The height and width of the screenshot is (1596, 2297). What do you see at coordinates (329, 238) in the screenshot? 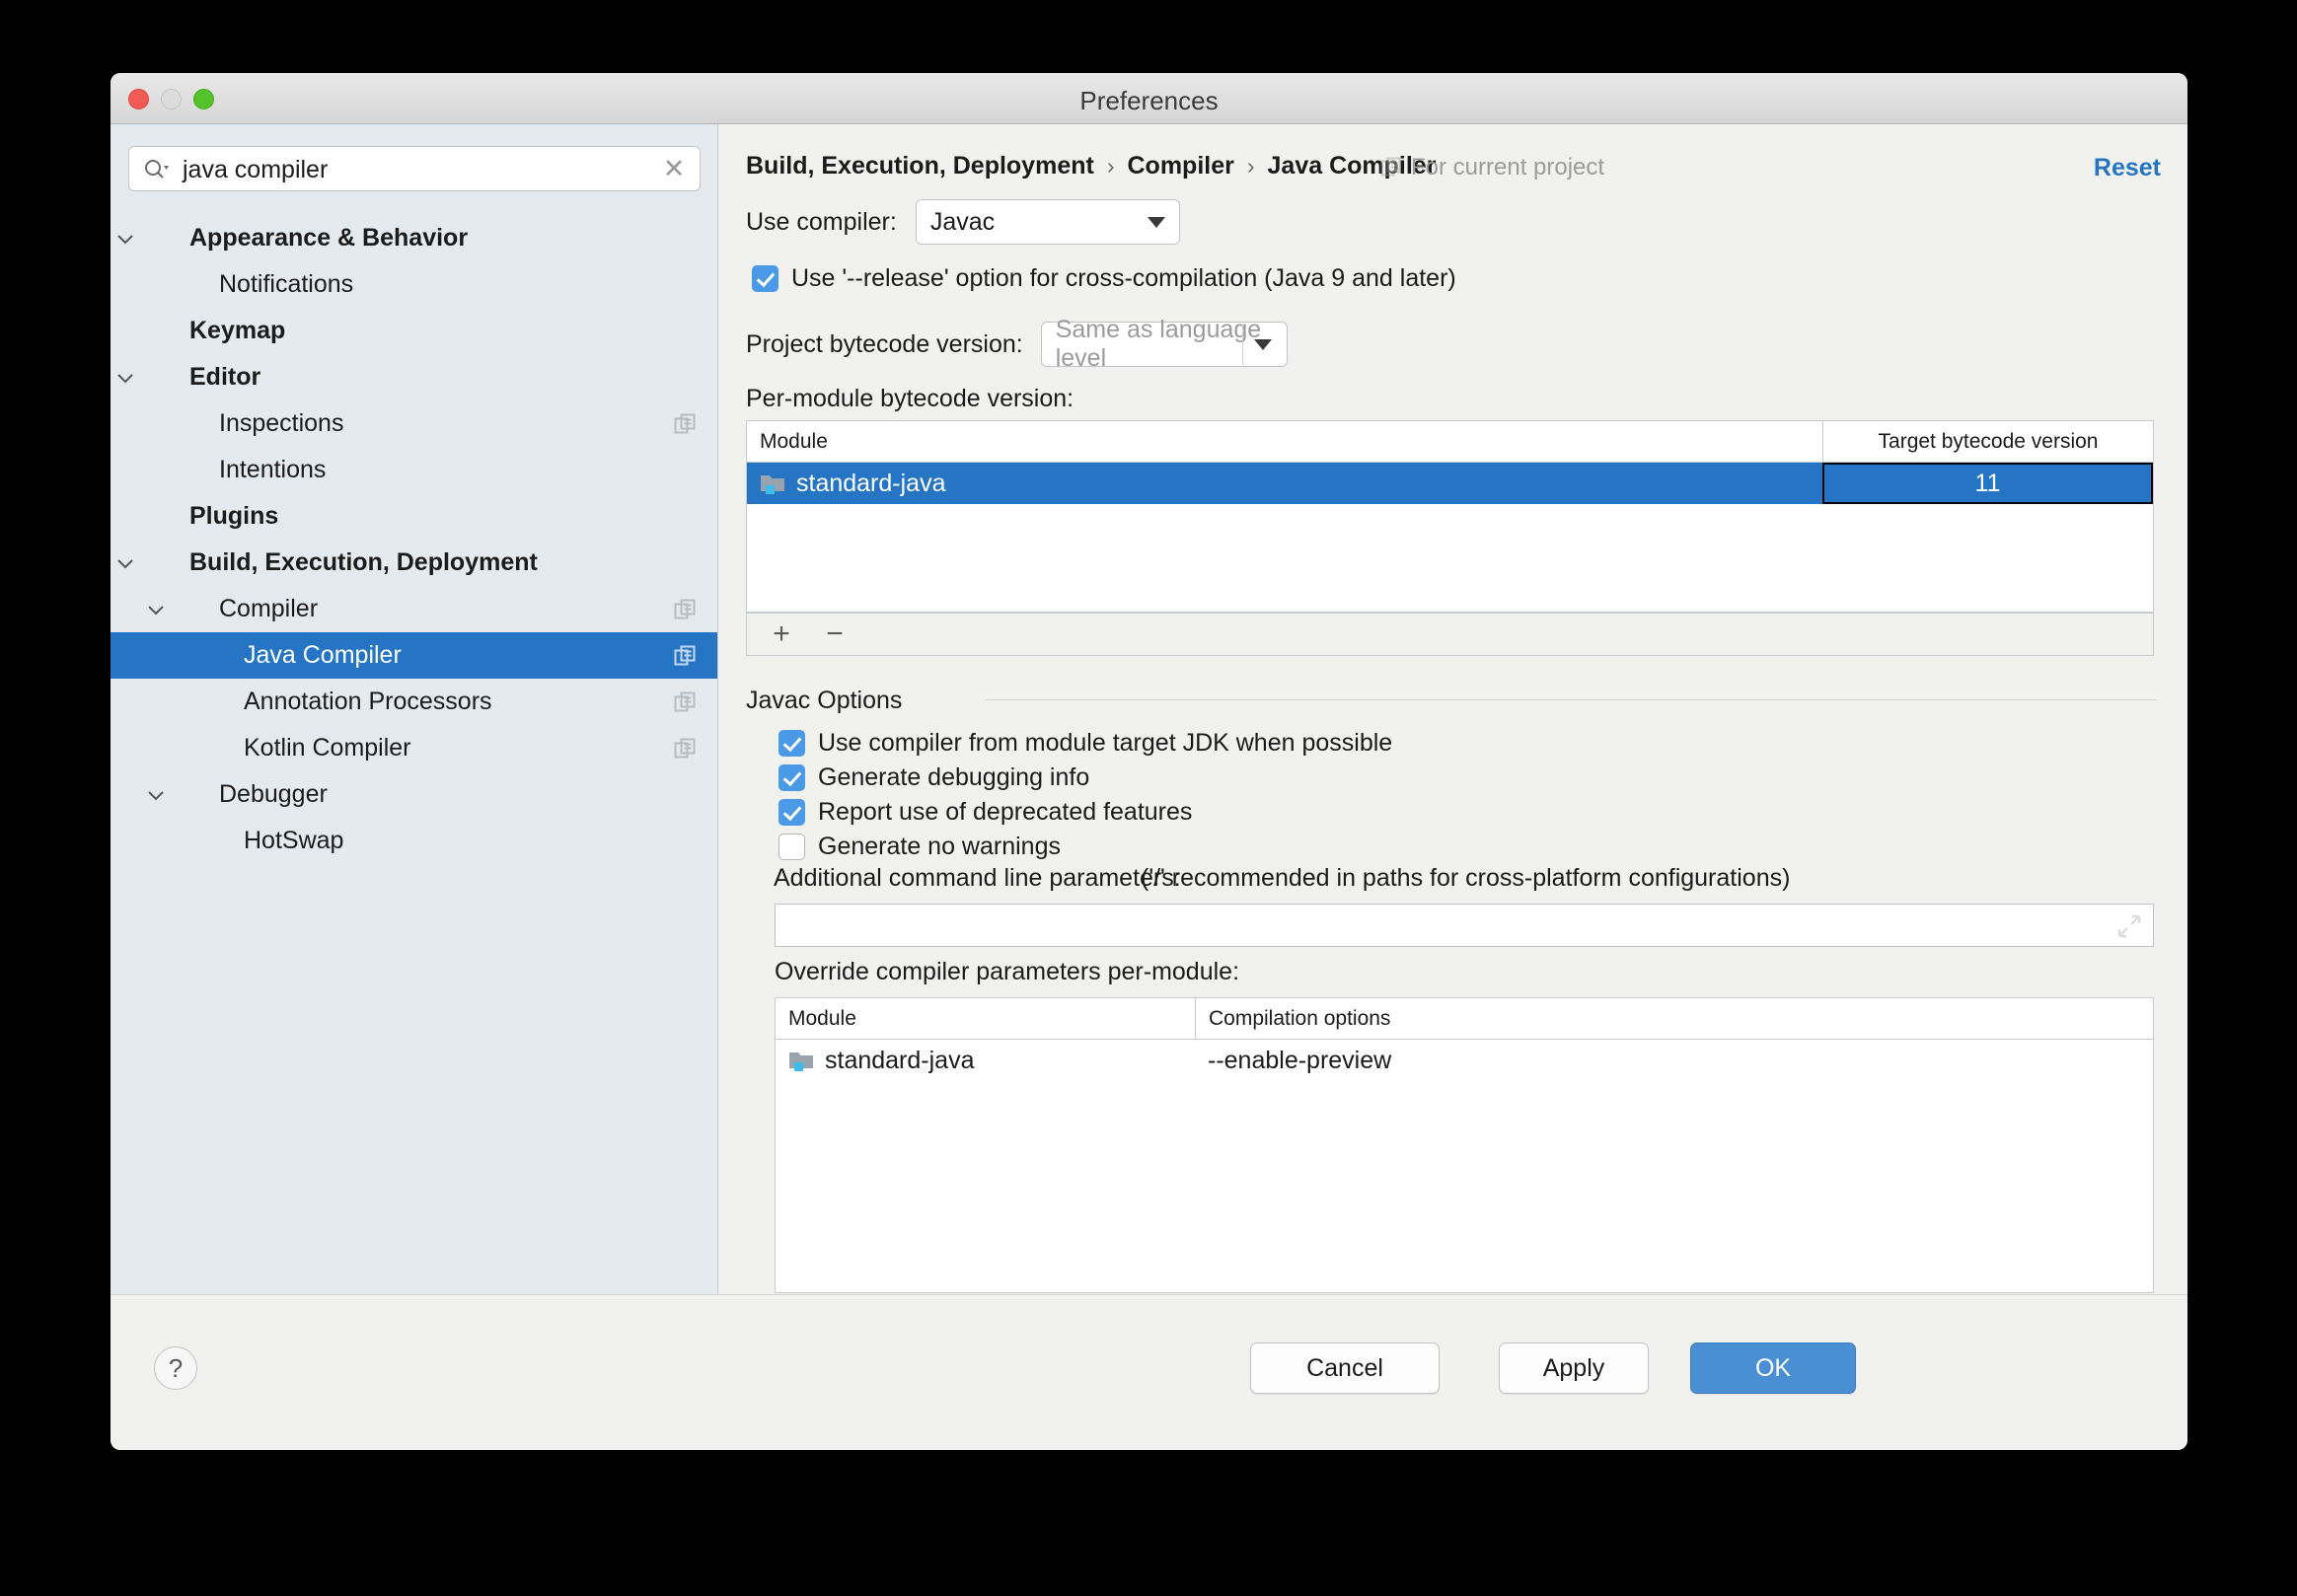
I see `sidebar-item-label: Appearance & Behavior` at bounding box center [329, 238].